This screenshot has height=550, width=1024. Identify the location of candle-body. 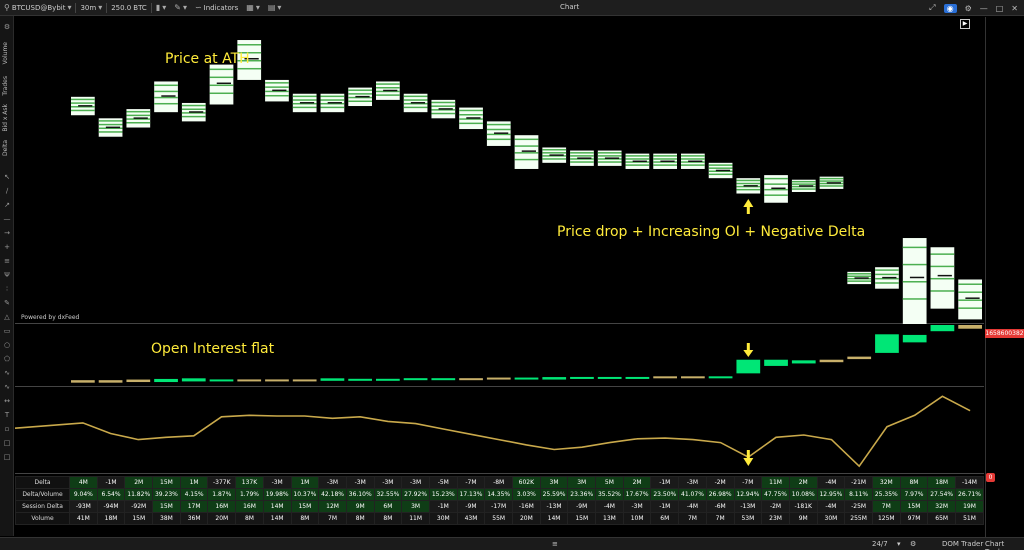
(221, 84).